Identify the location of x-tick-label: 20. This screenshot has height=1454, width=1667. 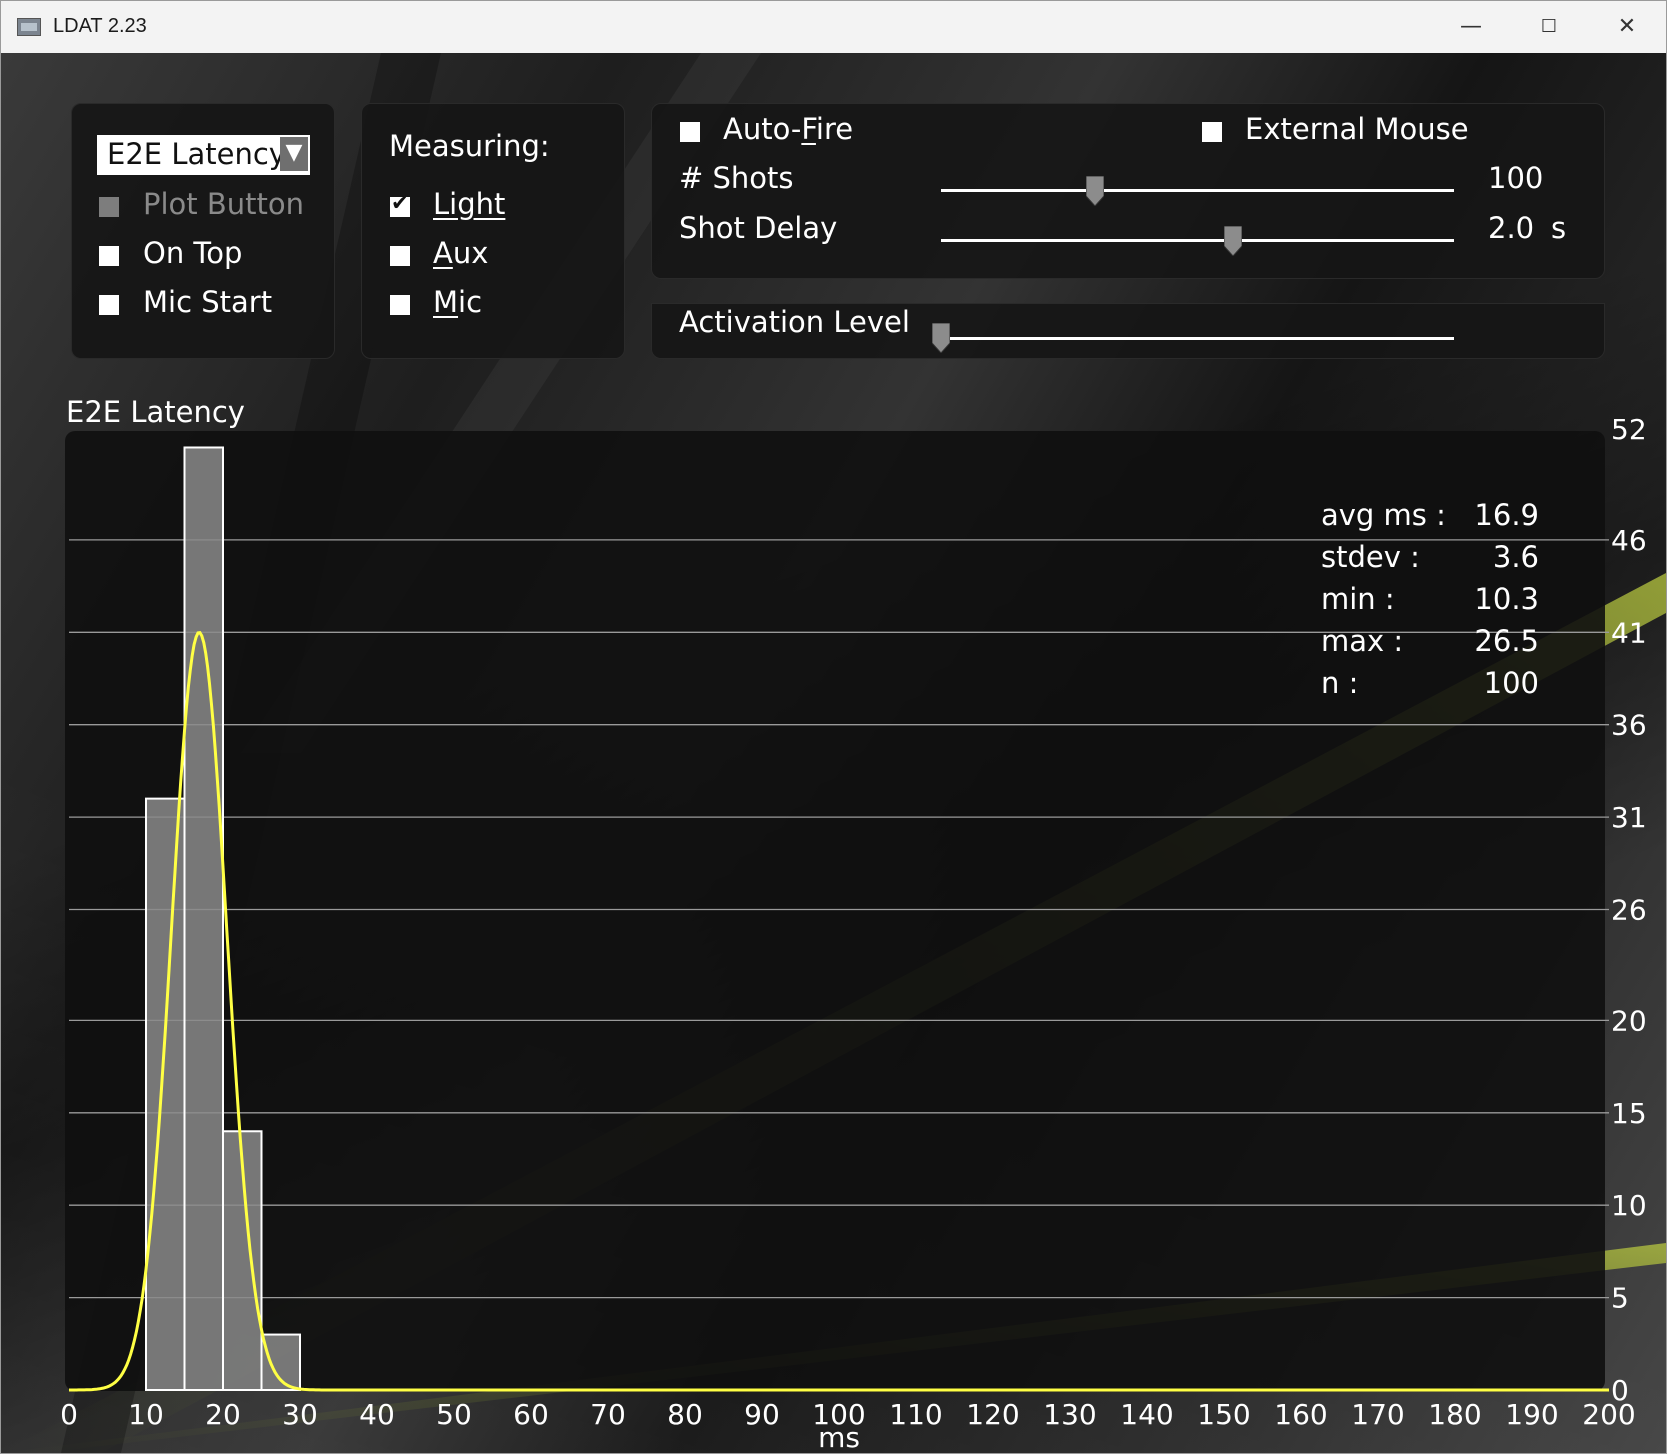
(223, 1414).